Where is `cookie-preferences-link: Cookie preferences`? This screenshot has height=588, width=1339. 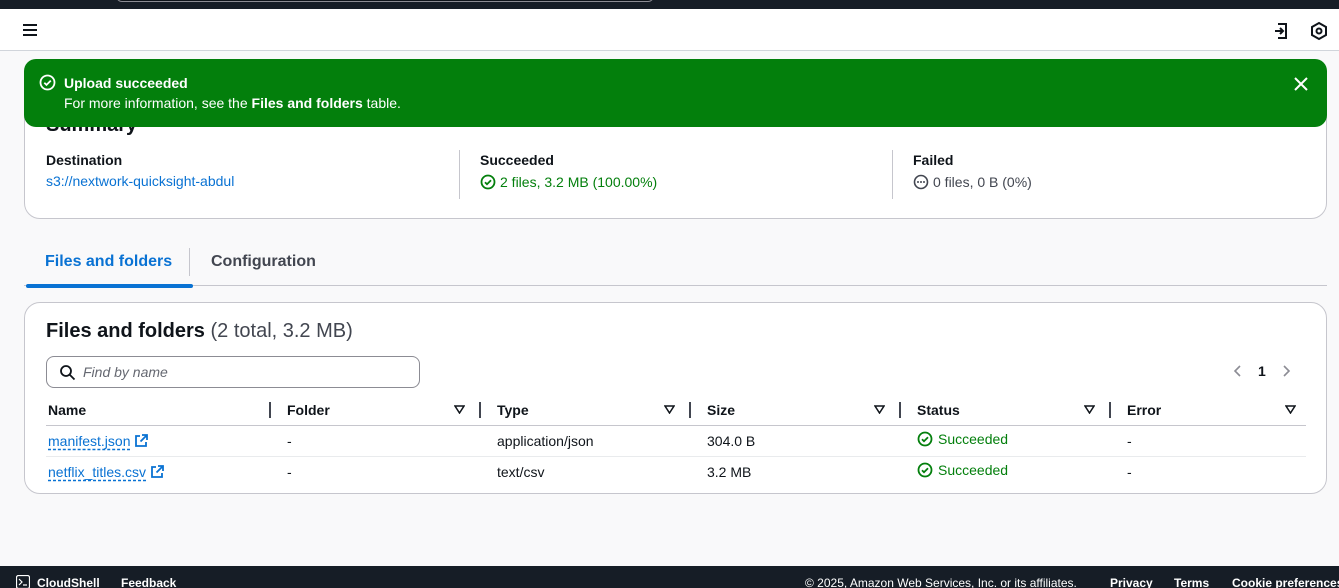
cookie-preferences-link: Cookie preferences is located at coordinates (1285, 582).